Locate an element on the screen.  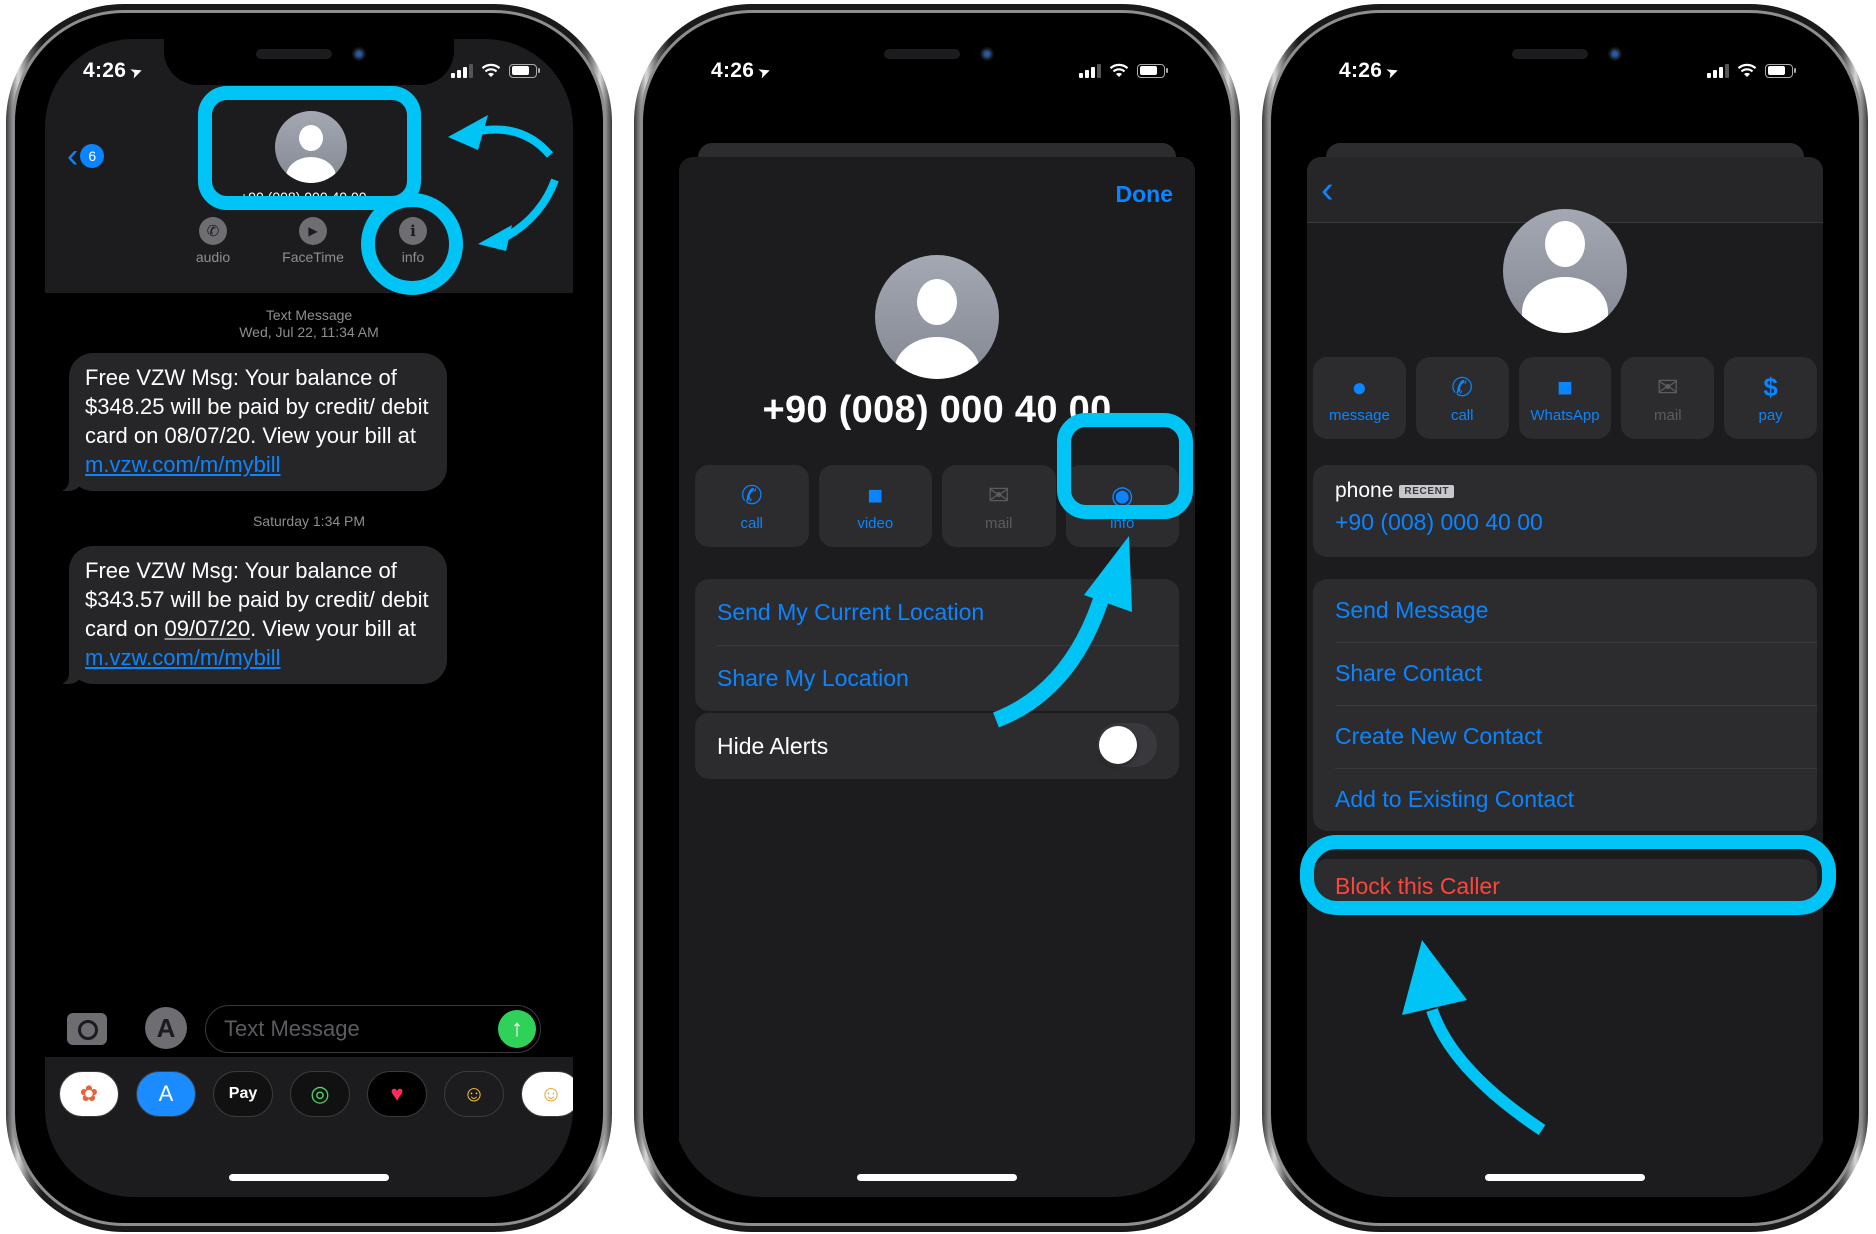
message-input-placeholder: Text Message is located at coordinates (292, 1028).